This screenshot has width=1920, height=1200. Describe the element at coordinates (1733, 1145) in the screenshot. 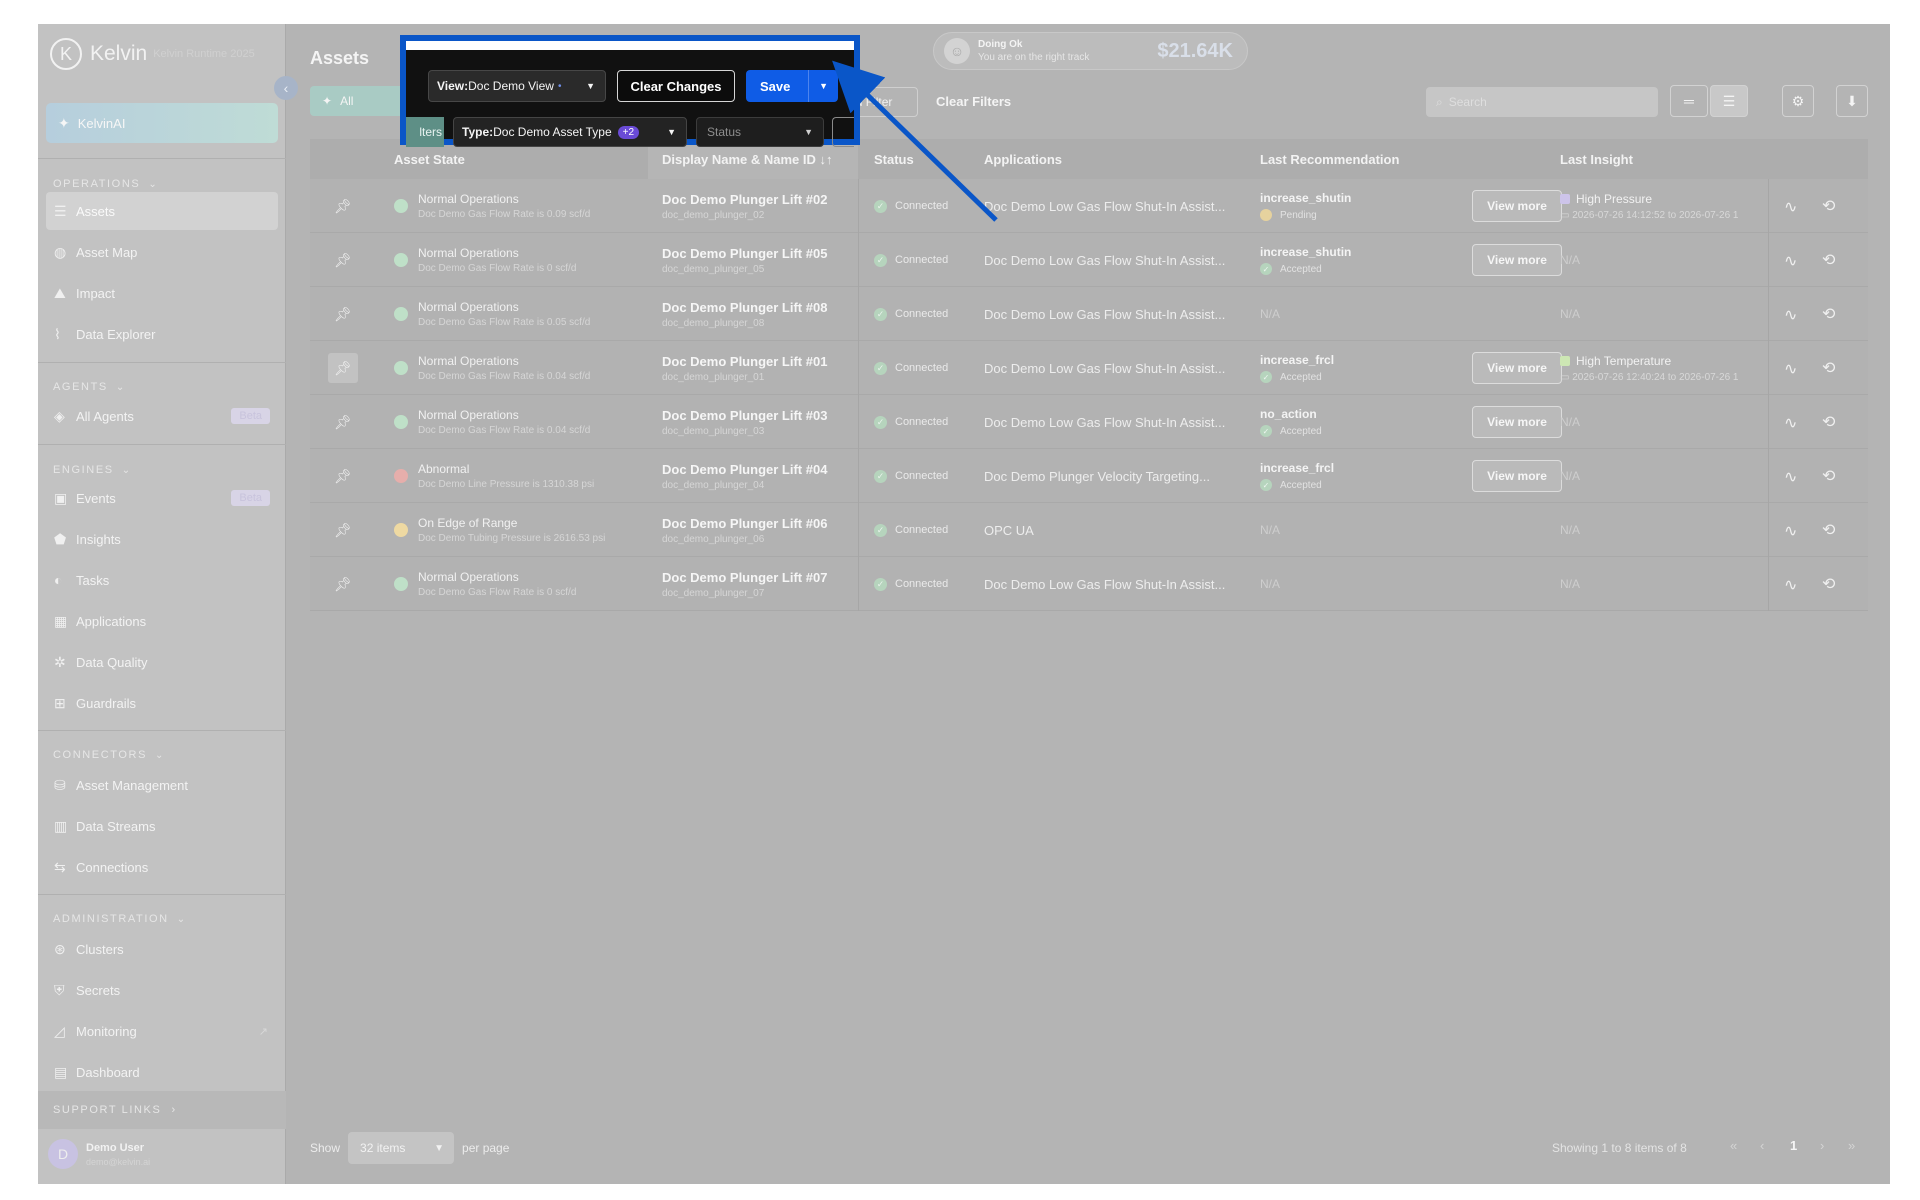

I see `first-page-button: «` at that location.